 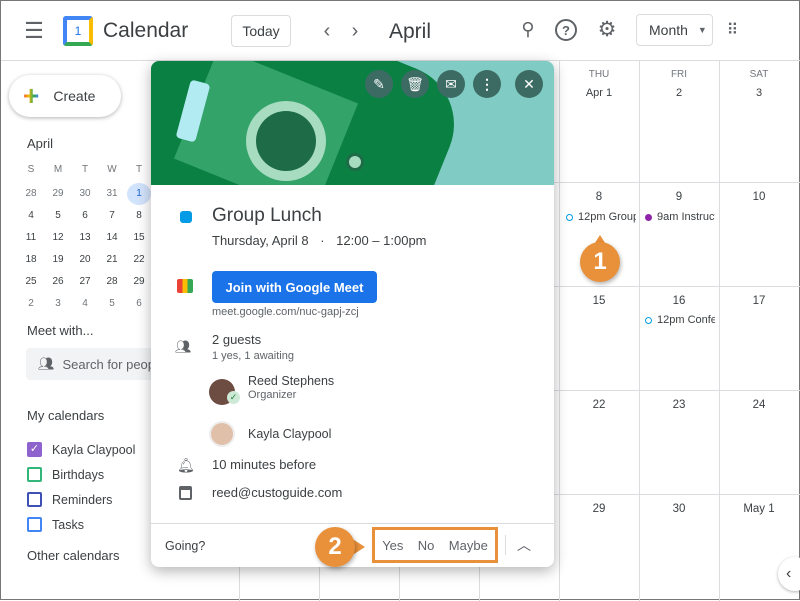 I want to click on create-button: + Create, so click(x=65, y=96).